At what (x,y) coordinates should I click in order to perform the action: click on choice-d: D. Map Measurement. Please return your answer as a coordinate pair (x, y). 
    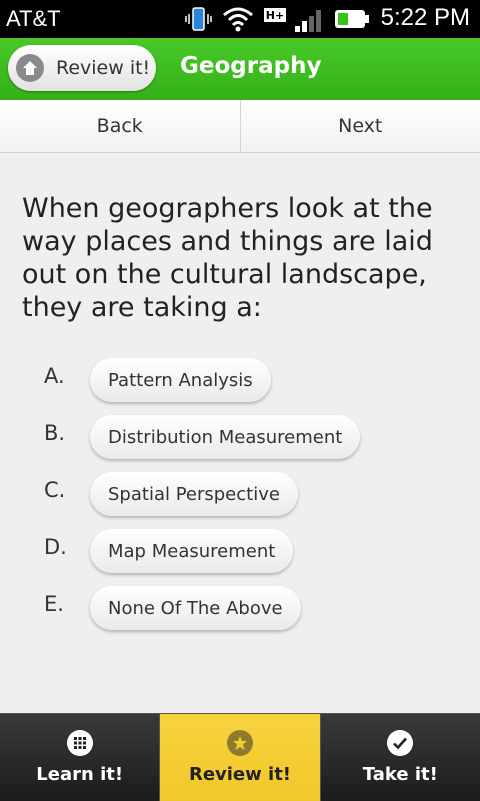
    Looking at the image, I should click on (240, 552).